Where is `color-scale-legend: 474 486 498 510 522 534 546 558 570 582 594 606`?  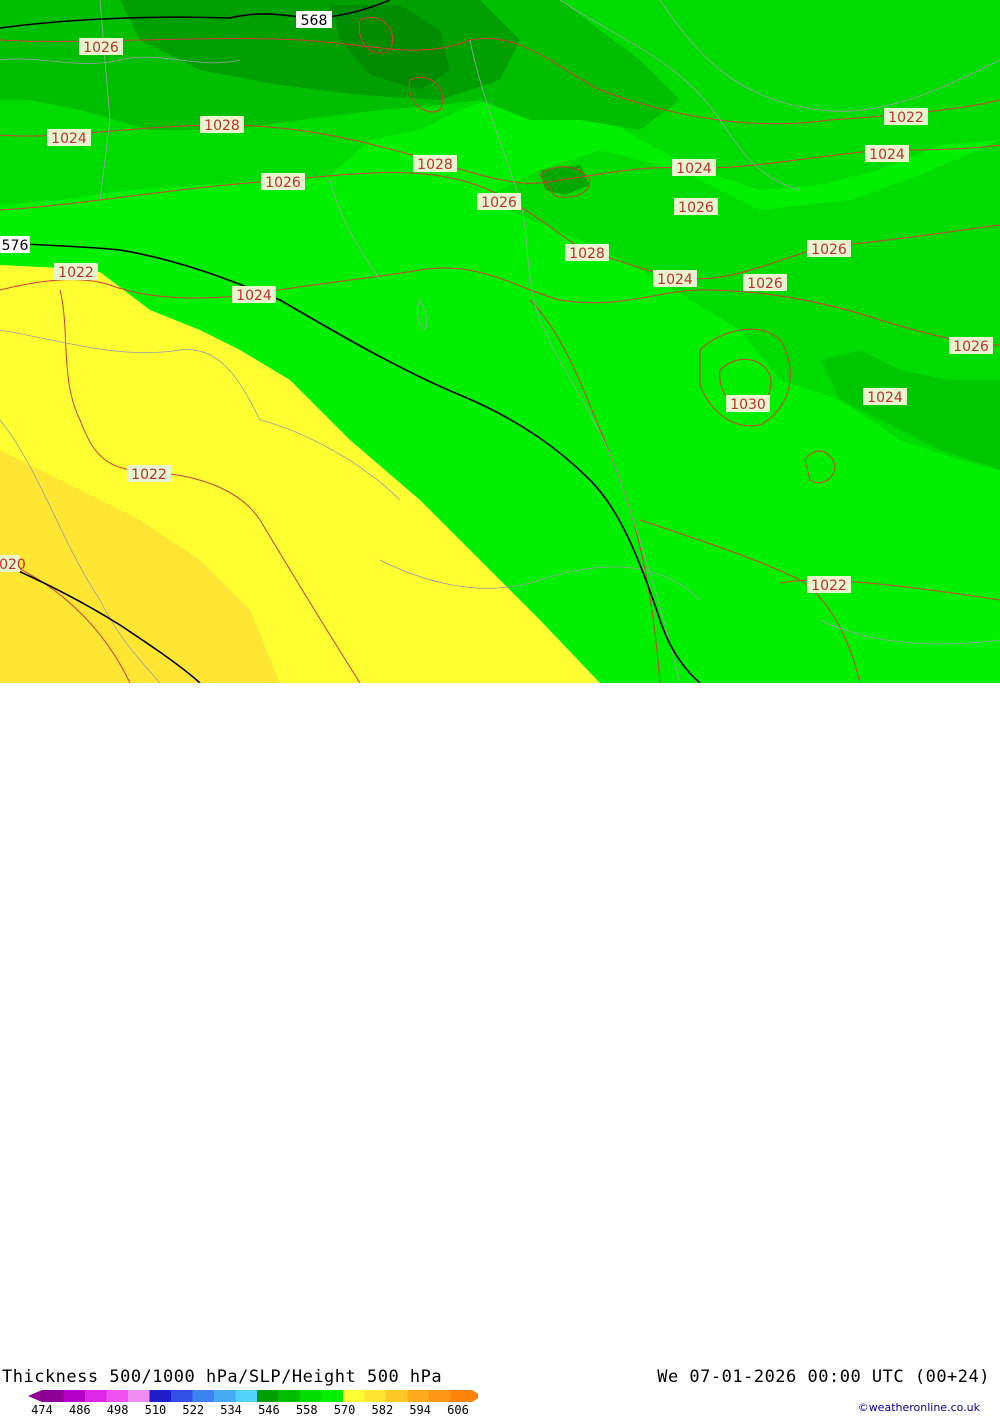 color-scale-legend: 474 486 498 510 522 534 546 558 570 582 594 606 is located at coordinates (253, 1403).